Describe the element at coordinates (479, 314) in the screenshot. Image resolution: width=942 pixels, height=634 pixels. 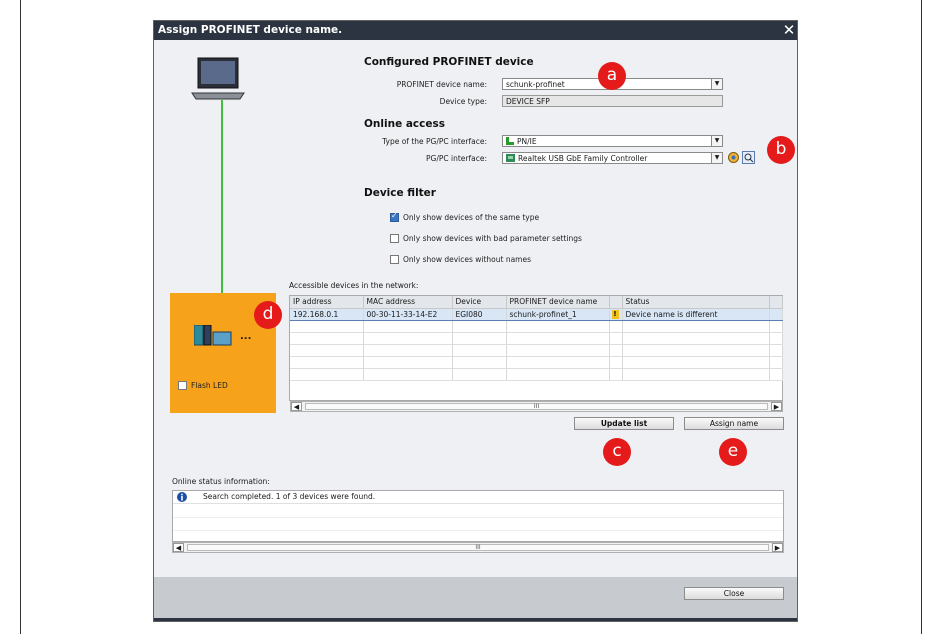
I see `cell-device: EGI080` at that location.